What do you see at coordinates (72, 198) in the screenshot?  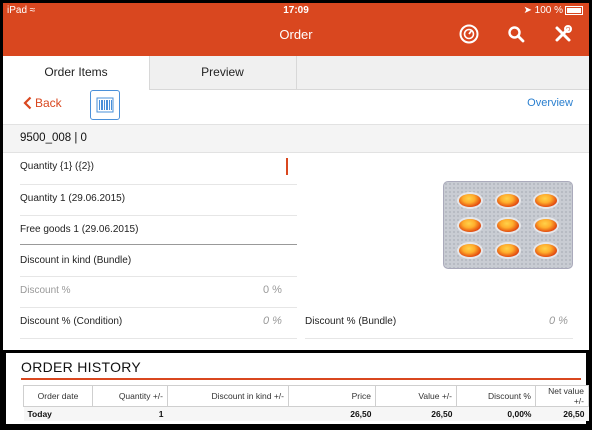 I see `quantity1-field: Quantity 1 (29.06.2015)` at bounding box center [72, 198].